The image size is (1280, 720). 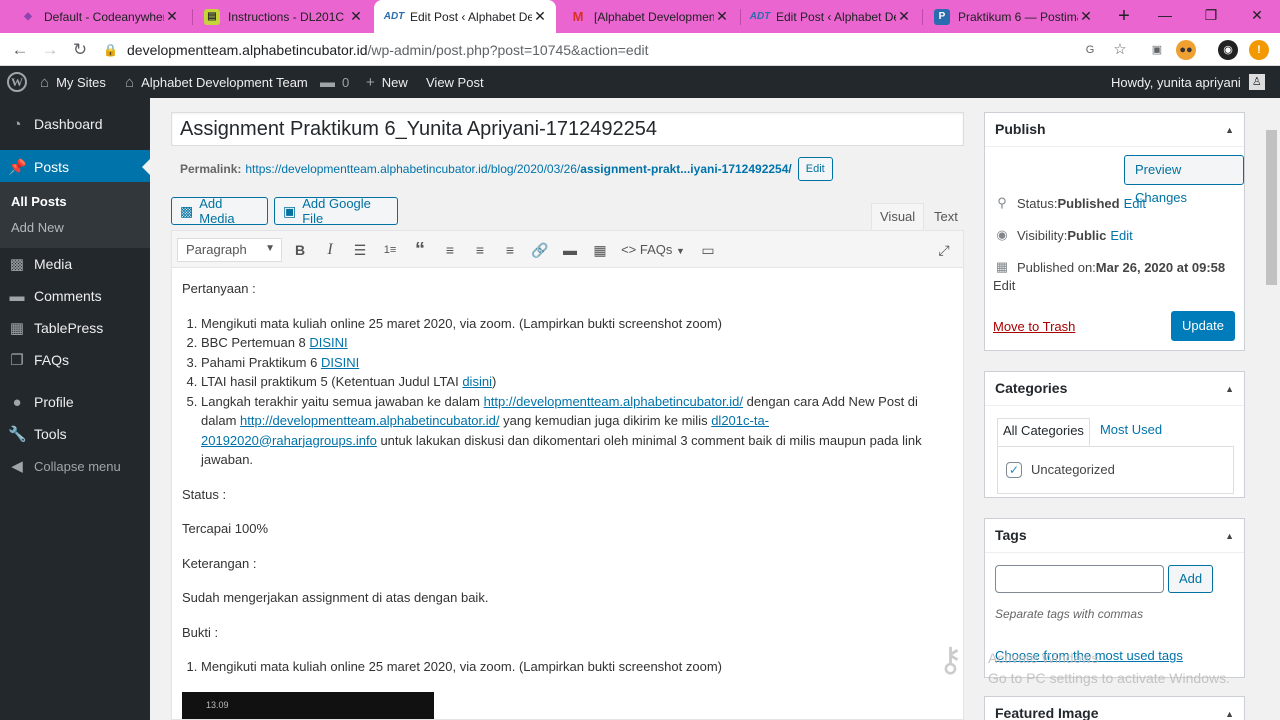 What do you see at coordinates (229, 250) in the screenshot?
I see `format-select: Paragraph ▼` at bounding box center [229, 250].